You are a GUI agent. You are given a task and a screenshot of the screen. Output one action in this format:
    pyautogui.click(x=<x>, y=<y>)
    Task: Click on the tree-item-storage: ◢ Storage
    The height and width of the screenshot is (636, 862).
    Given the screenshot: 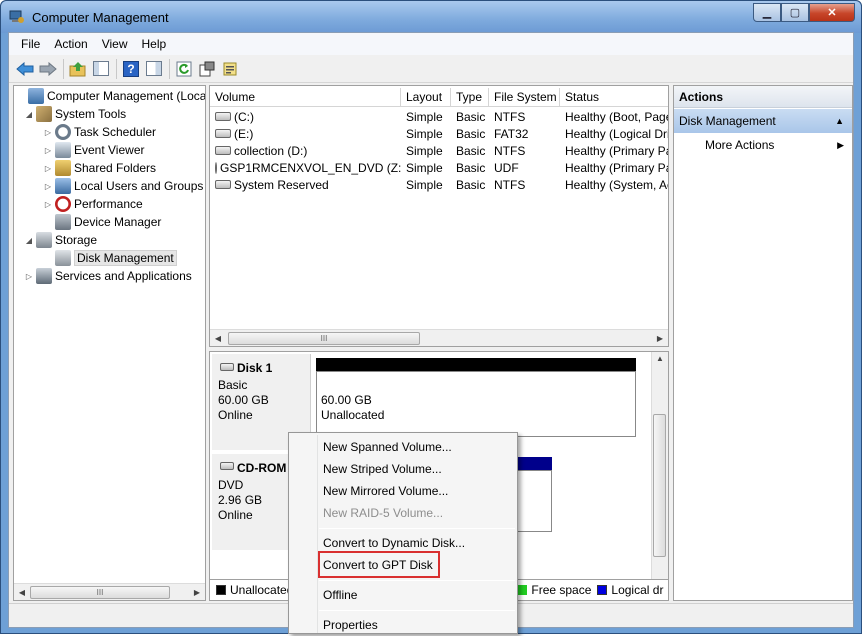 What is the action you would take?
    pyautogui.click(x=60, y=240)
    